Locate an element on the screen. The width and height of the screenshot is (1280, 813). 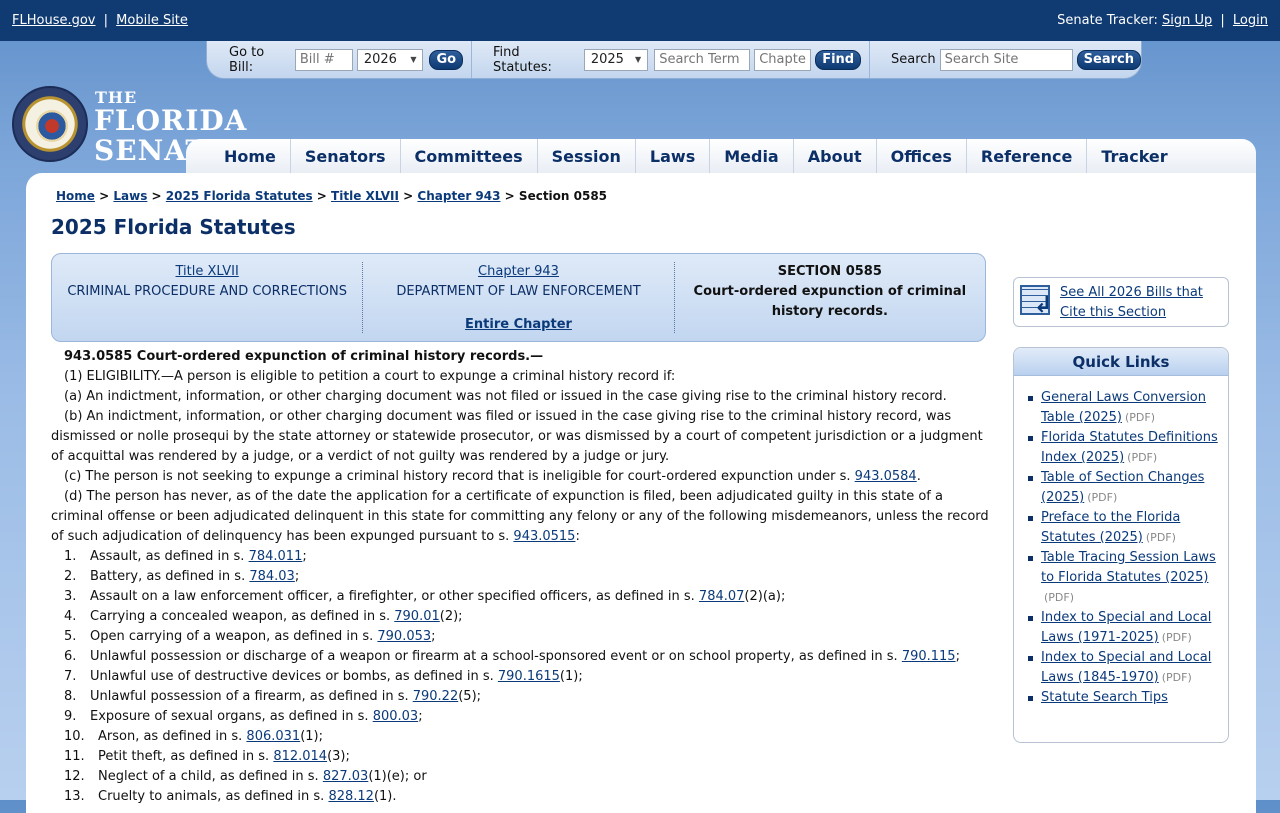
statute-year-select: 2025 ▼ is located at coordinates (616, 59).